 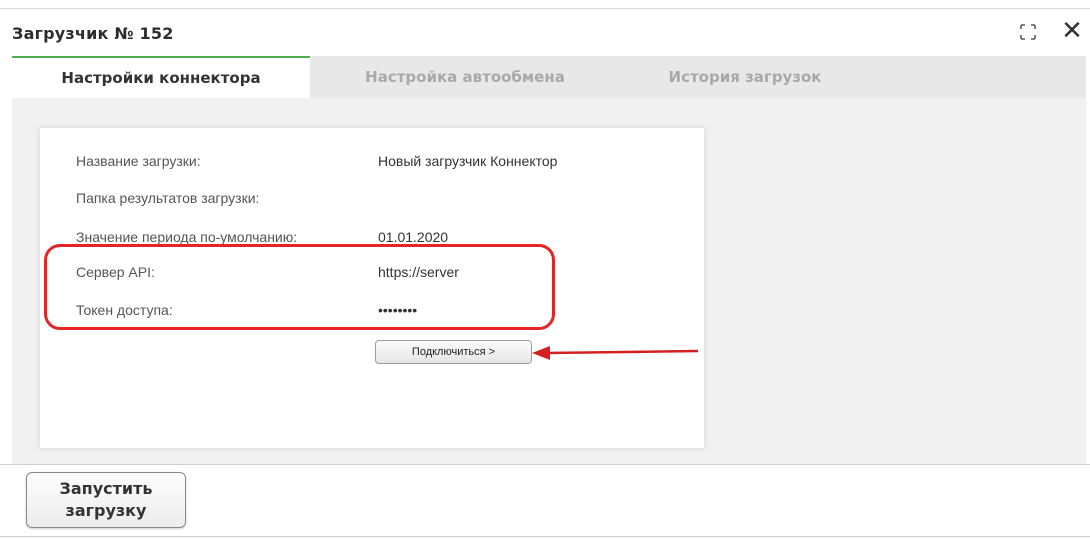 I want to click on period-label: Значение периода по-умолчанию:, so click(x=187, y=237).